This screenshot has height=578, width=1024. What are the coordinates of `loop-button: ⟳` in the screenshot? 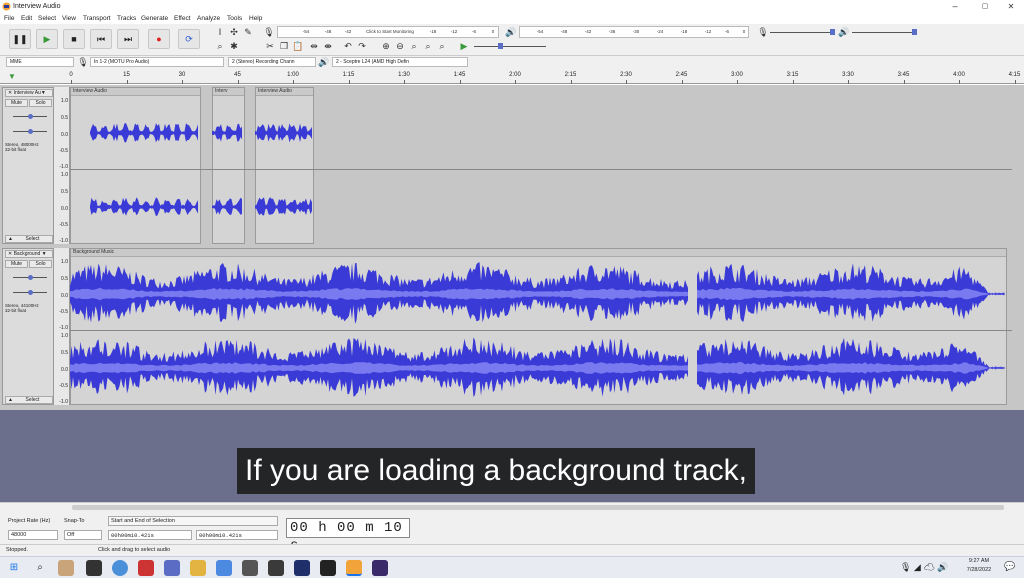 It's located at (189, 39).